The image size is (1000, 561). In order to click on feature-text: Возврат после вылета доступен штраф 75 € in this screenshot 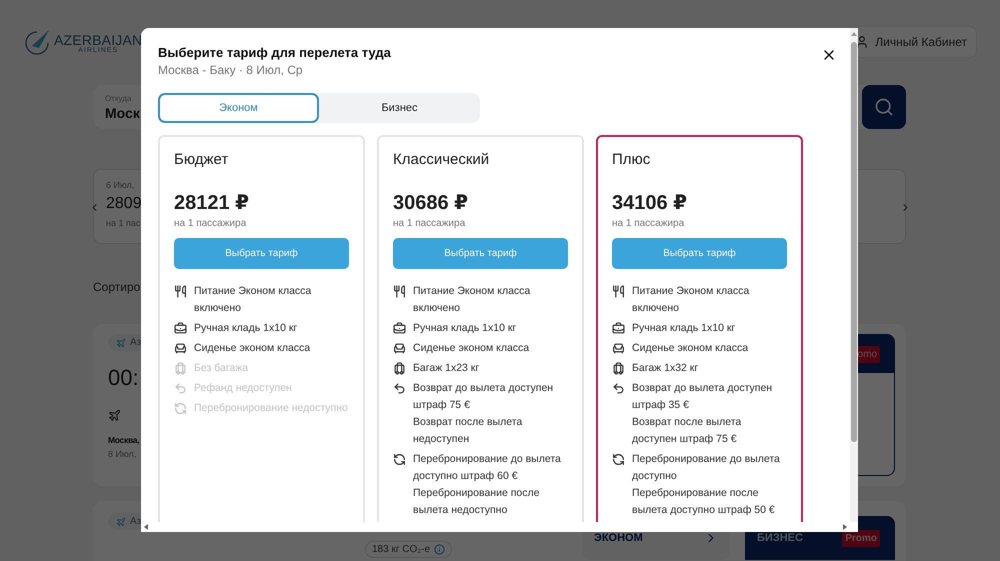, I will do `click(687, 431)`.